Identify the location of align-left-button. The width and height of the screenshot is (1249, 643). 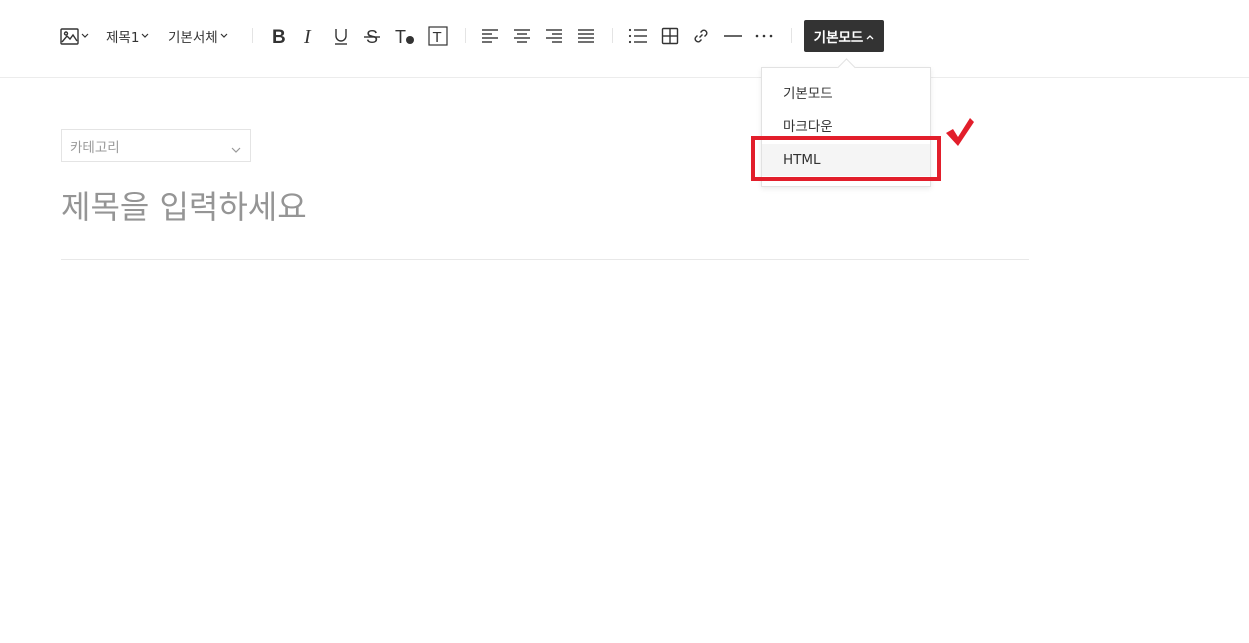
(490, 36).